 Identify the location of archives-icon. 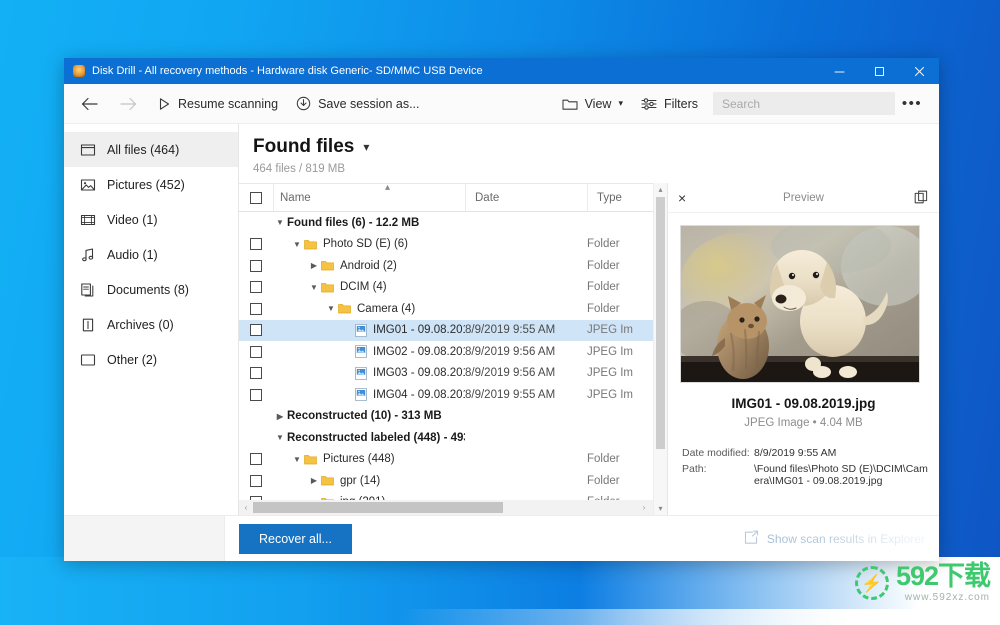
(88, 325).